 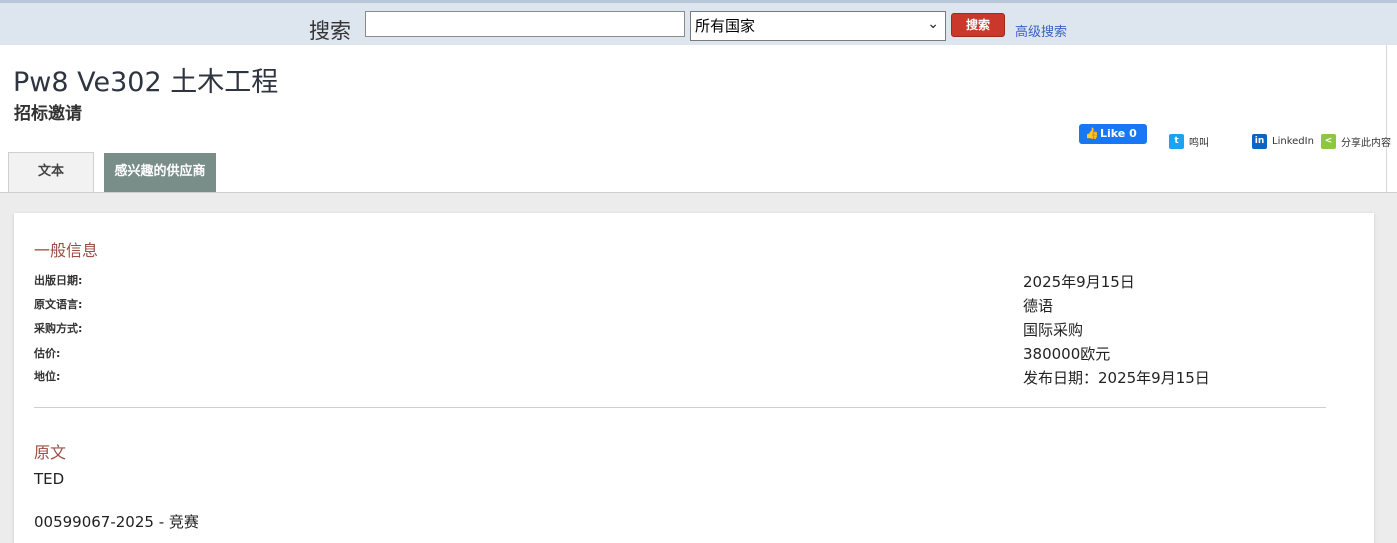 What do you see at coordinates (1038, 306) in the screenshot?
I see `original-language-value: 德语` at bounding box center [1038, 306].